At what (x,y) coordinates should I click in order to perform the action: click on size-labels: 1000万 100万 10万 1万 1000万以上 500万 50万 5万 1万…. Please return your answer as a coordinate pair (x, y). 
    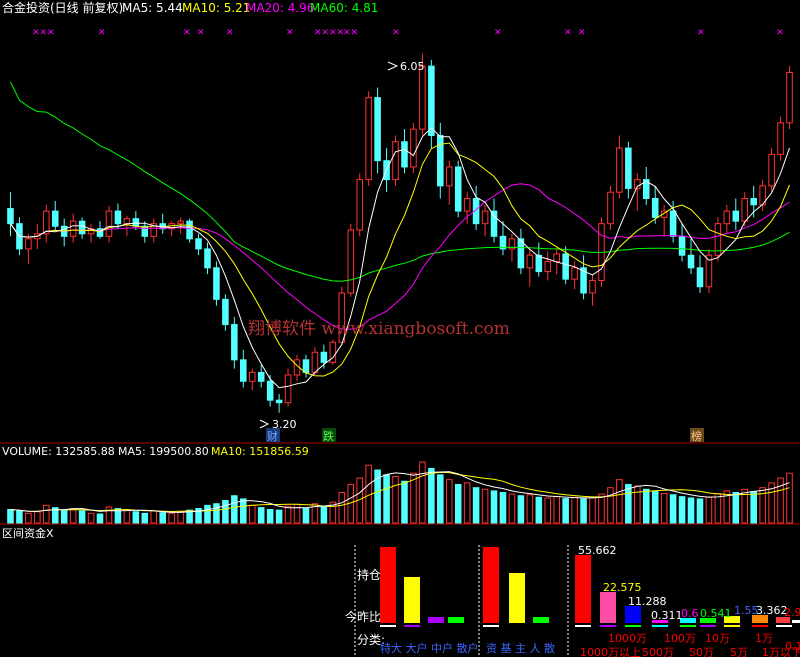
    Looking at the image, I should click on (690, 644).